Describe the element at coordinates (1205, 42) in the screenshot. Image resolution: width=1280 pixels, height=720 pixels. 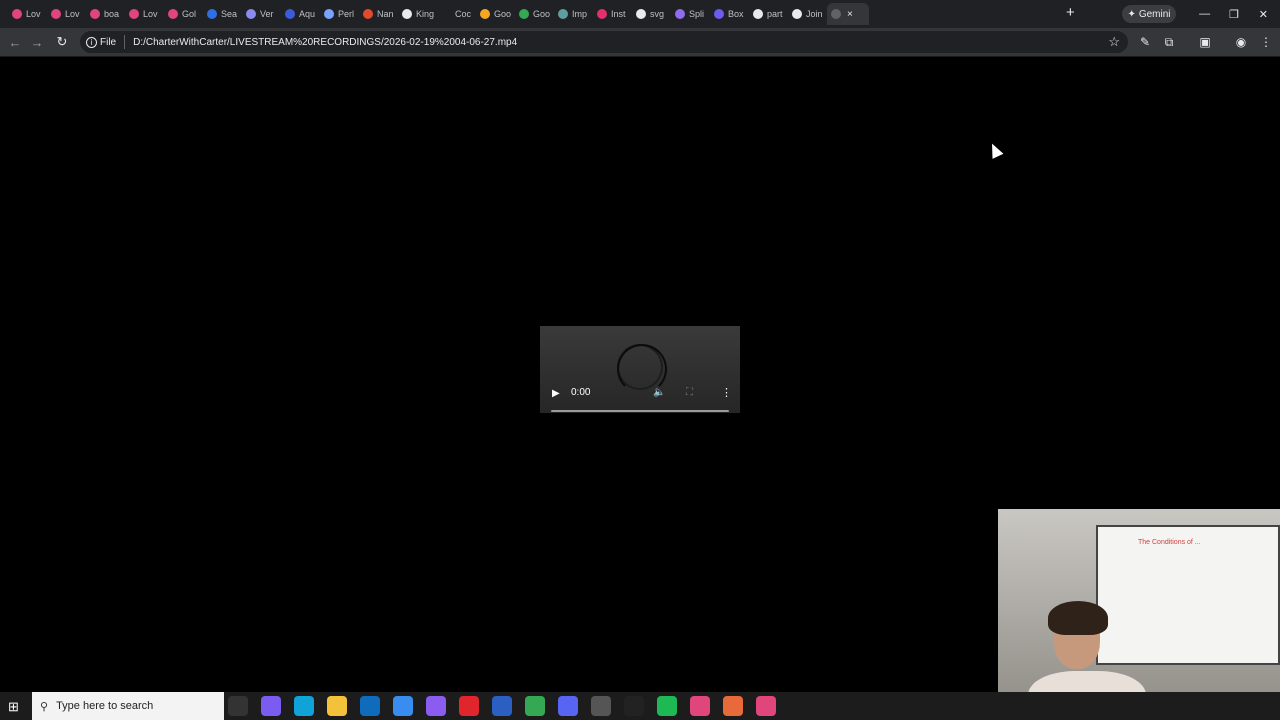
I see `side-panel-icon: ▣` at that location.